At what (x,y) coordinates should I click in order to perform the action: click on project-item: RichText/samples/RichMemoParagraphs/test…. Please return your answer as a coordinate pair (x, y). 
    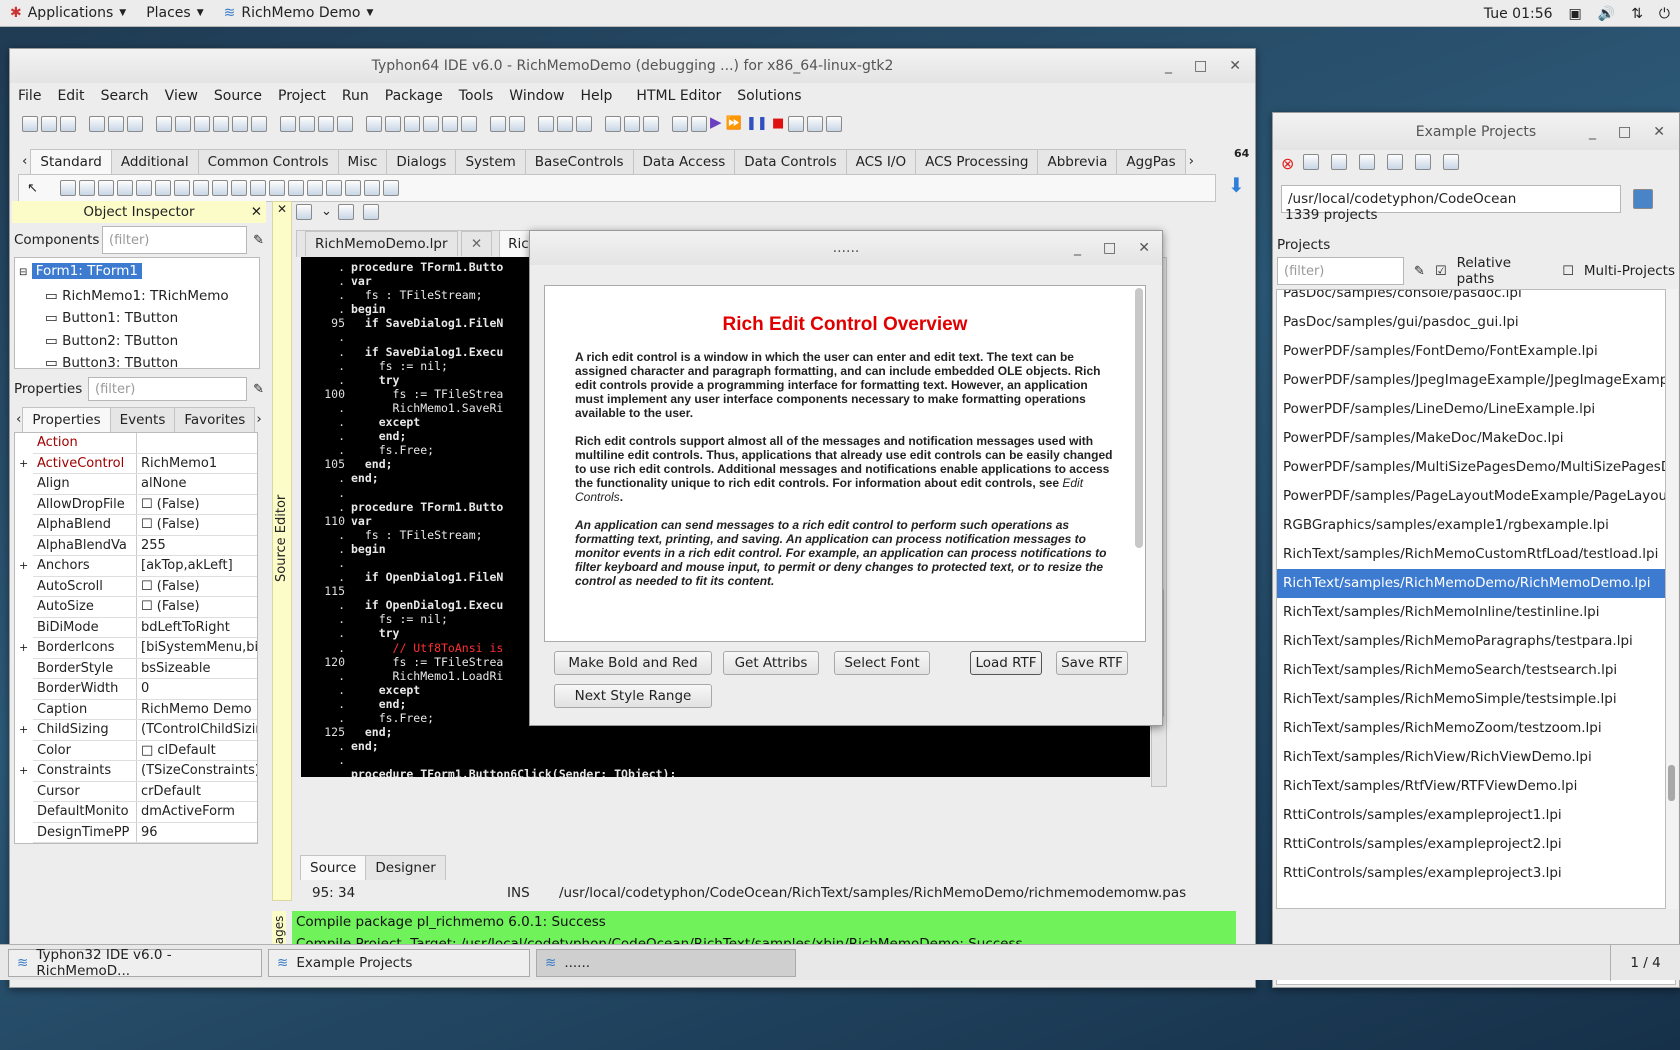
    Looking at the image, I should click on (1471, 641).